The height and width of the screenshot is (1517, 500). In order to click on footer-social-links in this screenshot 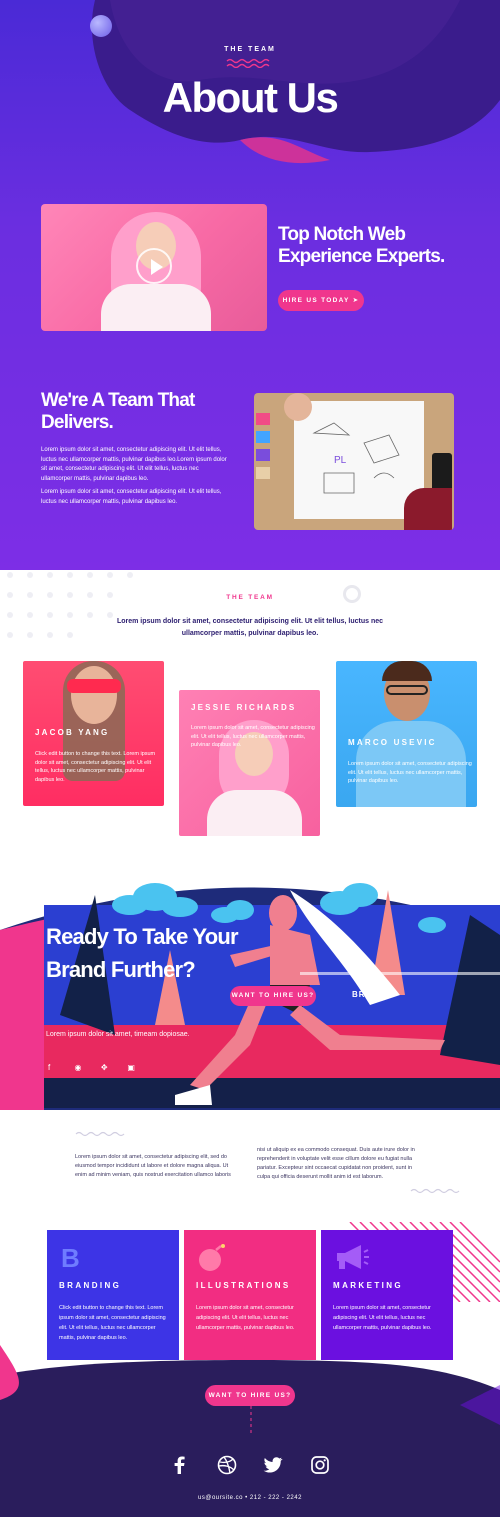, I will do `click(250, 1465)`.